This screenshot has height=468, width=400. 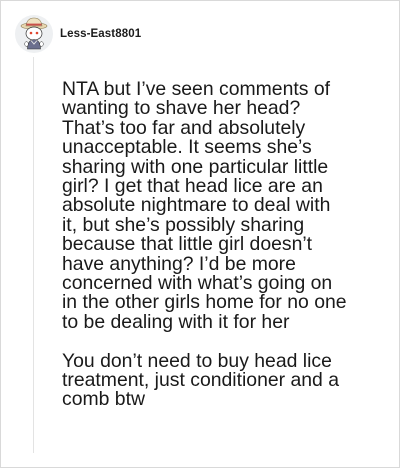 I want to click on thread-line, so click(x=33, y=255).